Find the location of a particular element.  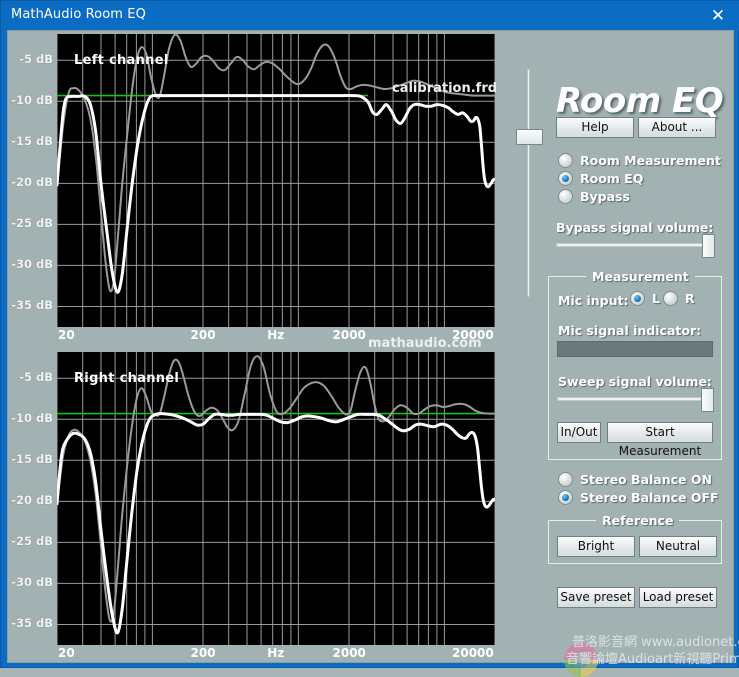

mic-signal-indicator is located at coordinates (635, 349).